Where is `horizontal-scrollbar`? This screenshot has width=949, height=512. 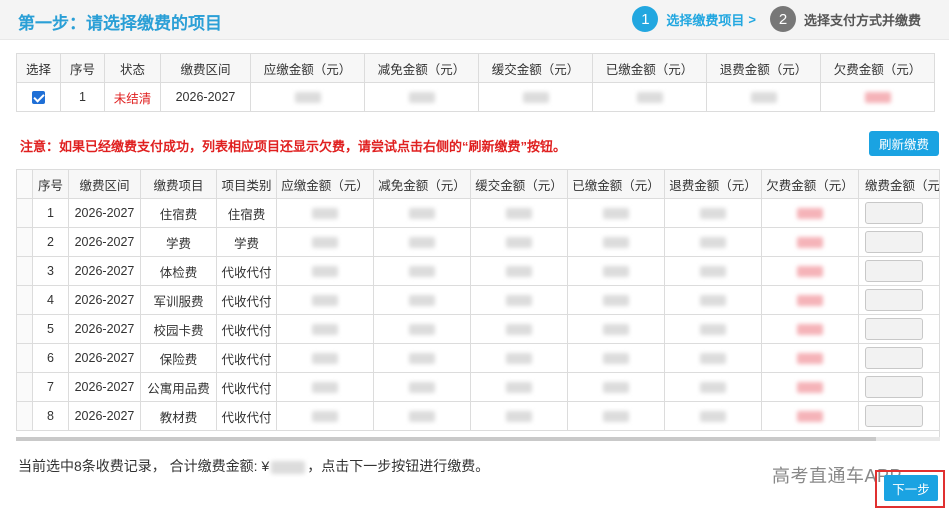 horizontal-scrollbar is located at coordinates (478, 439).